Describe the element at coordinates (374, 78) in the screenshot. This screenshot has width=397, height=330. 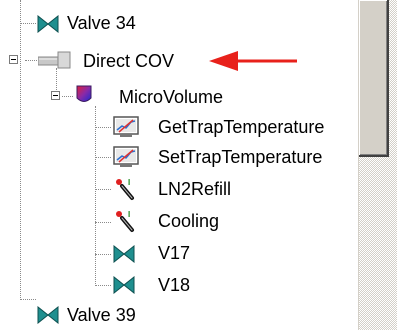
I see `scrollbar-thumb` at that location.